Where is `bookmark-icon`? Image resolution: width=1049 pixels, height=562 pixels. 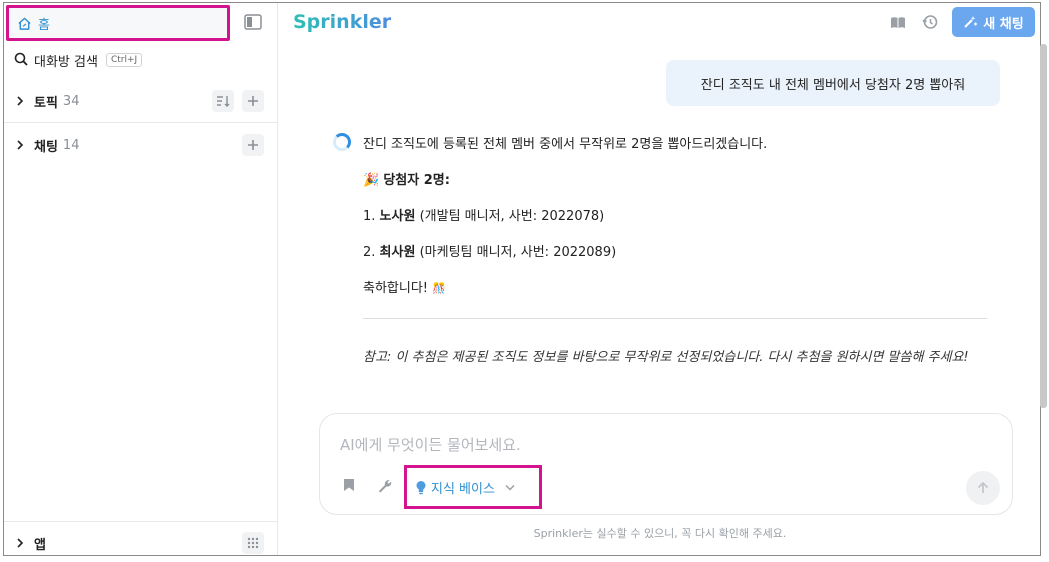
bookmark-icon is located at coordinates (349, 485).